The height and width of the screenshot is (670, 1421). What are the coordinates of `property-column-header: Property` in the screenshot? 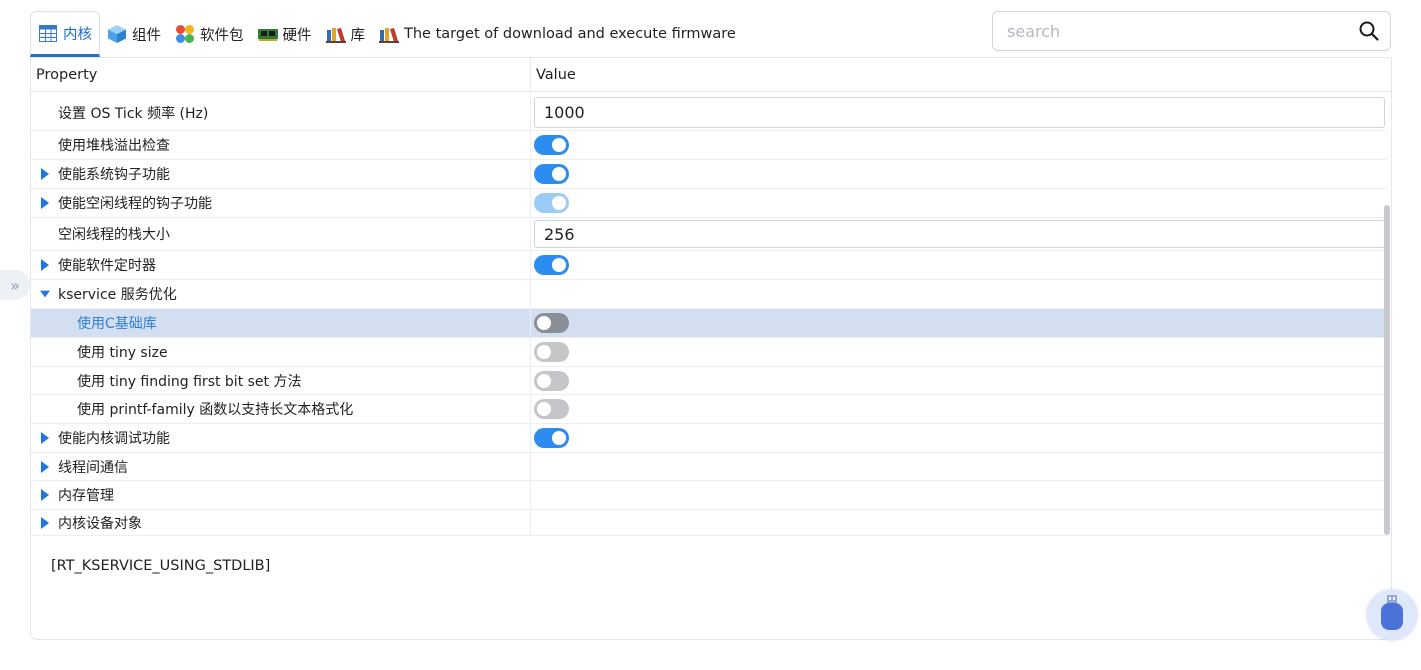 It's located at (281, 74).